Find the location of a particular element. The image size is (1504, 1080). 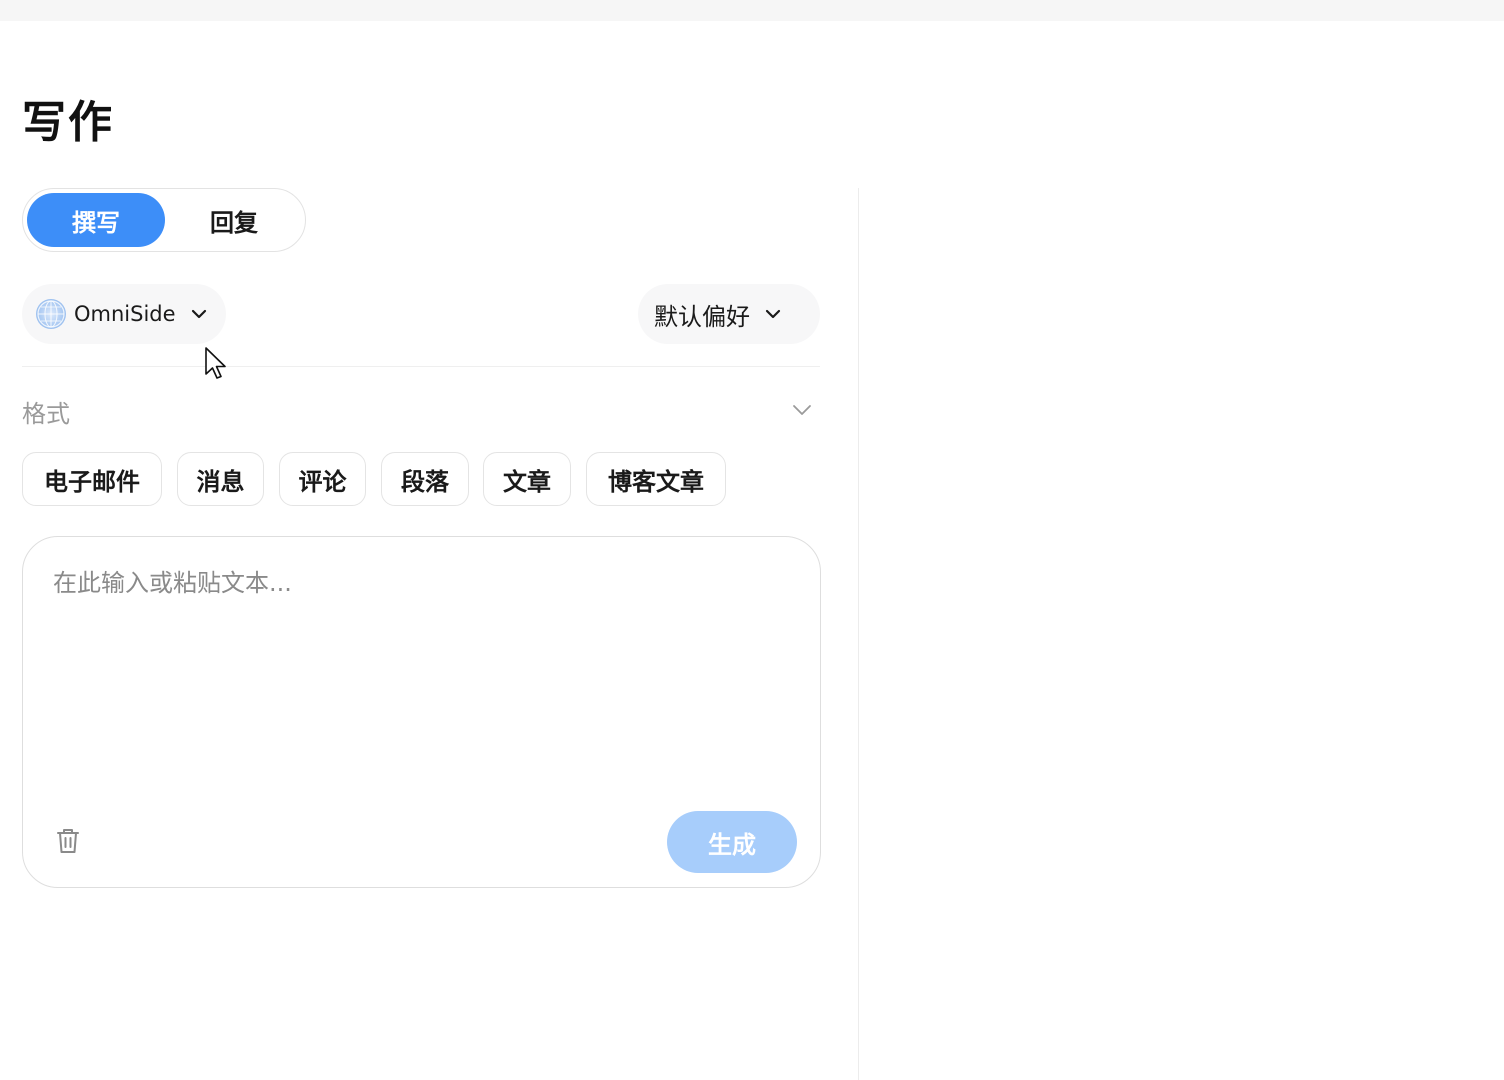

format-chip-article: 文章 is located at coordinates (527, 479).